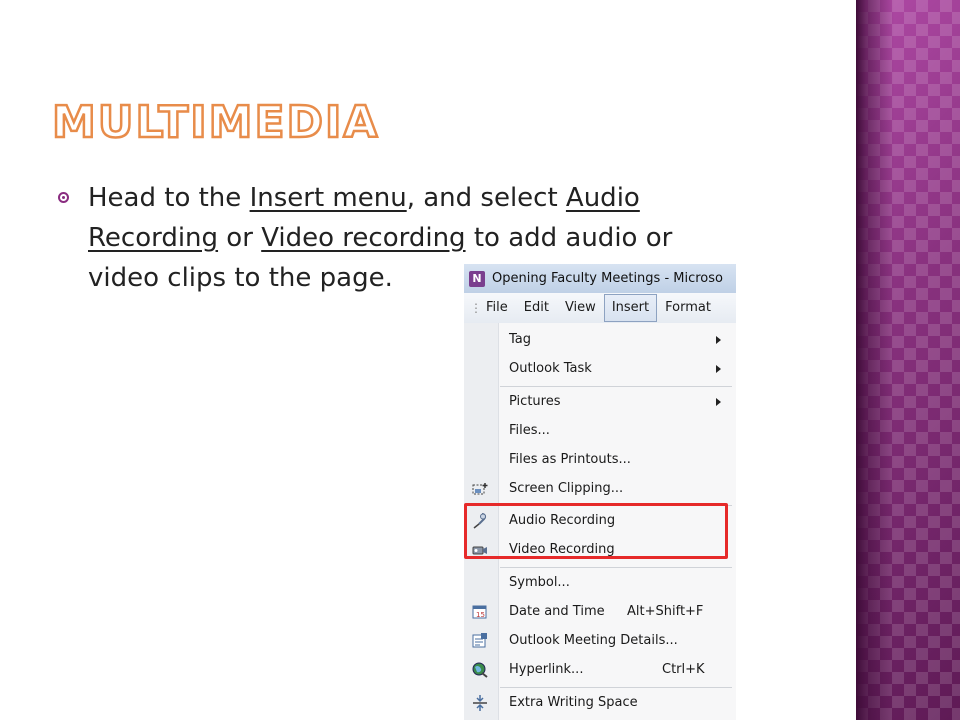 The image size is (960, 720). I want to click on svg-text: 15, so click(480, 615).